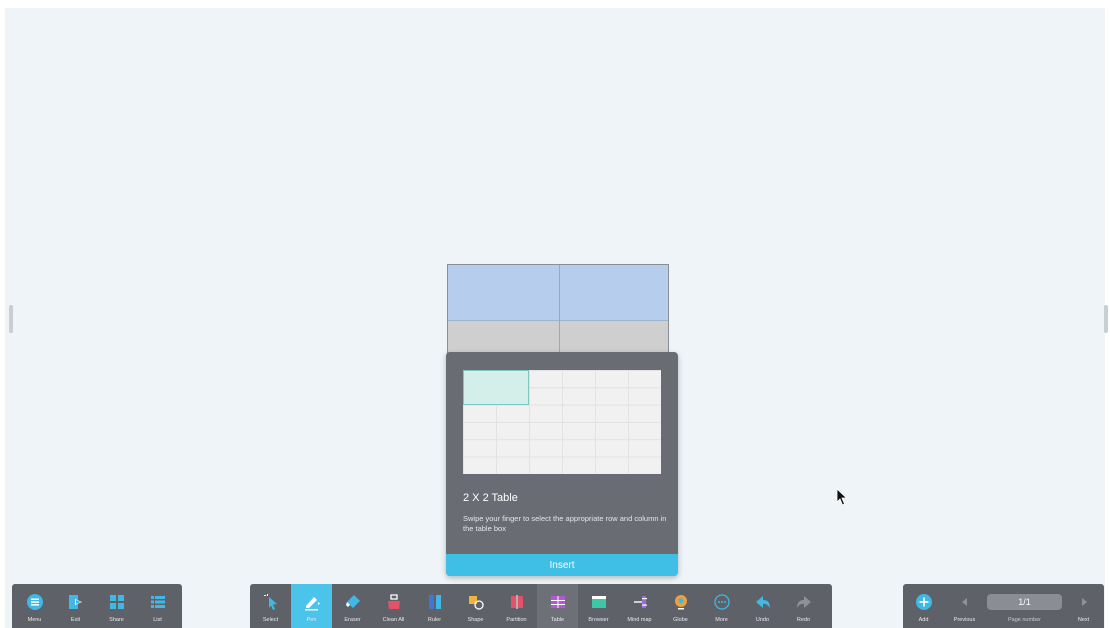 This screenshot has width=1110, height=628. I want to click on previous-label: Previous, so click(964, 620).